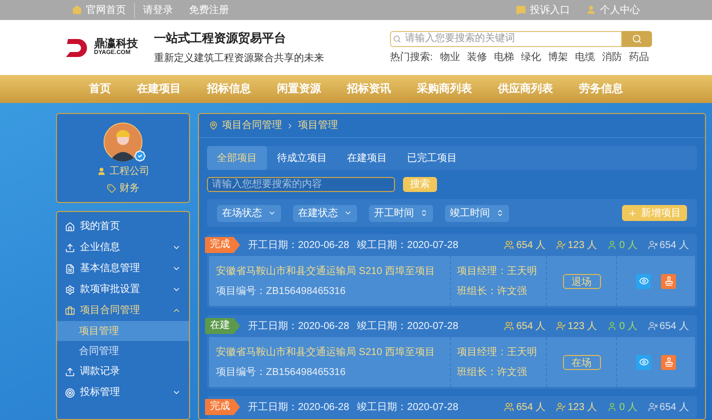  Describe the element at coordinates (140, 156) in the screenshot. I see `verified-badge-icon` at that location.